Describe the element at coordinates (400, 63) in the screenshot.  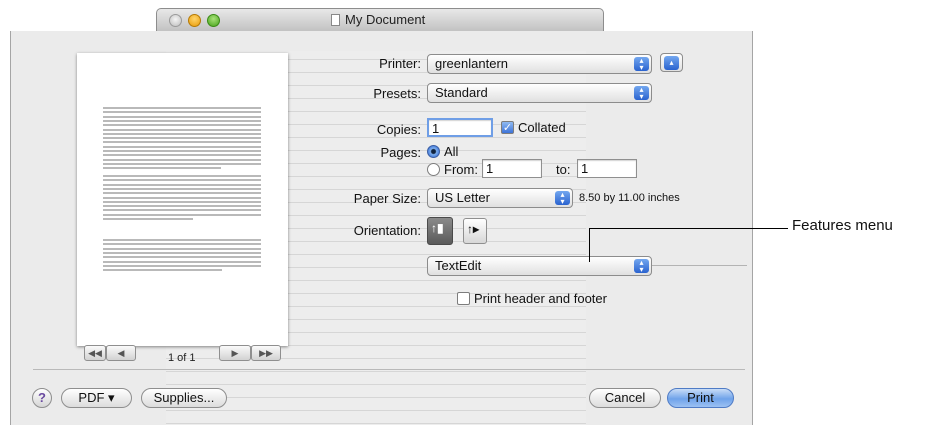
I see `printer-label: Printer:` at that location.